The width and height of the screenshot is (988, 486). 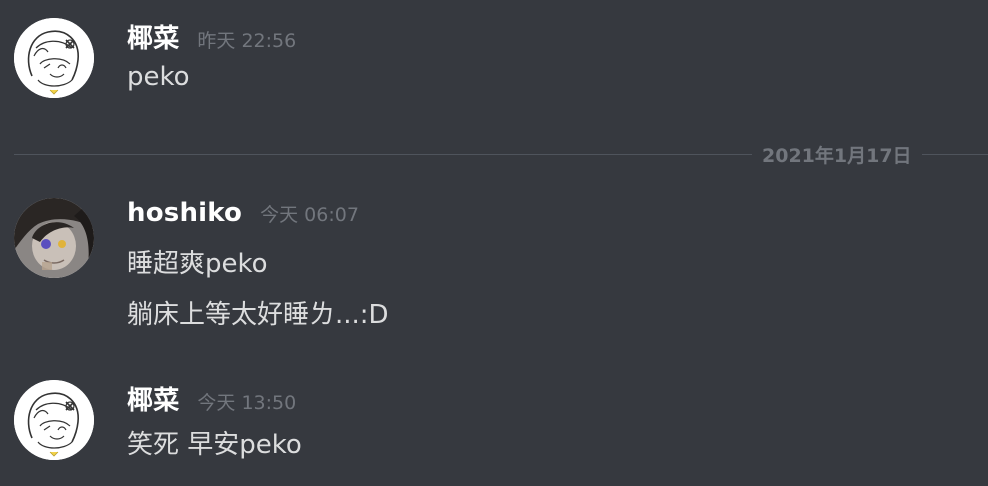 What do you see at coordinates (309, 215) in the screenshot?
I see `timestamp: 今天 06:07` at bounding box center [309, 215].